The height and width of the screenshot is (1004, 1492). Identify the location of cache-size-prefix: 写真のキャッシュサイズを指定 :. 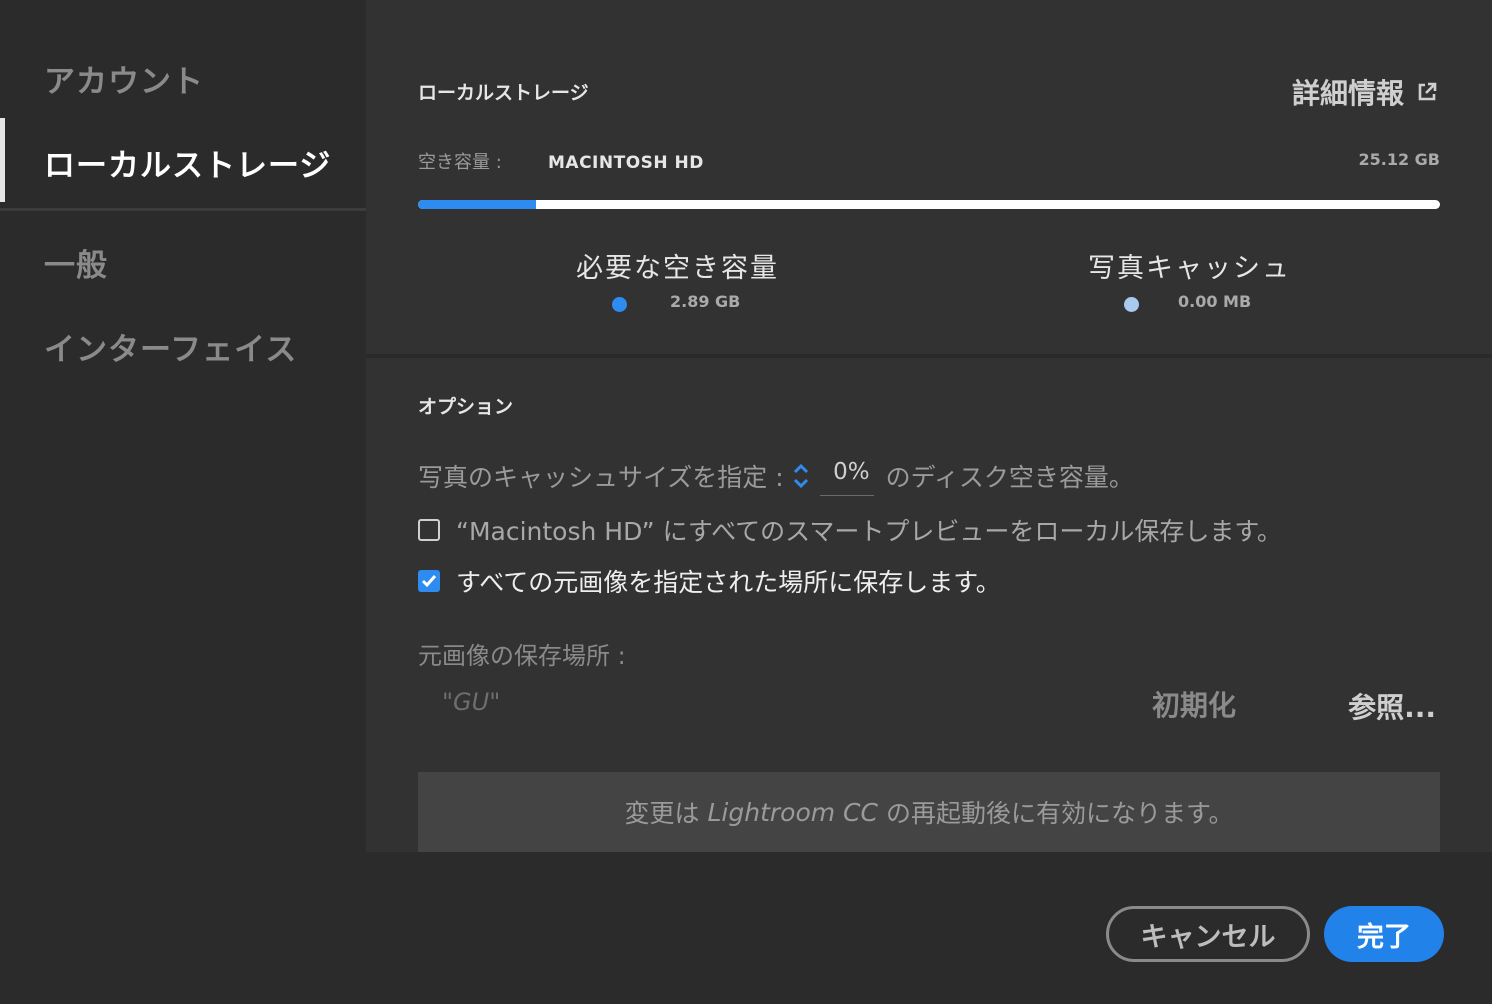
(601, 477).